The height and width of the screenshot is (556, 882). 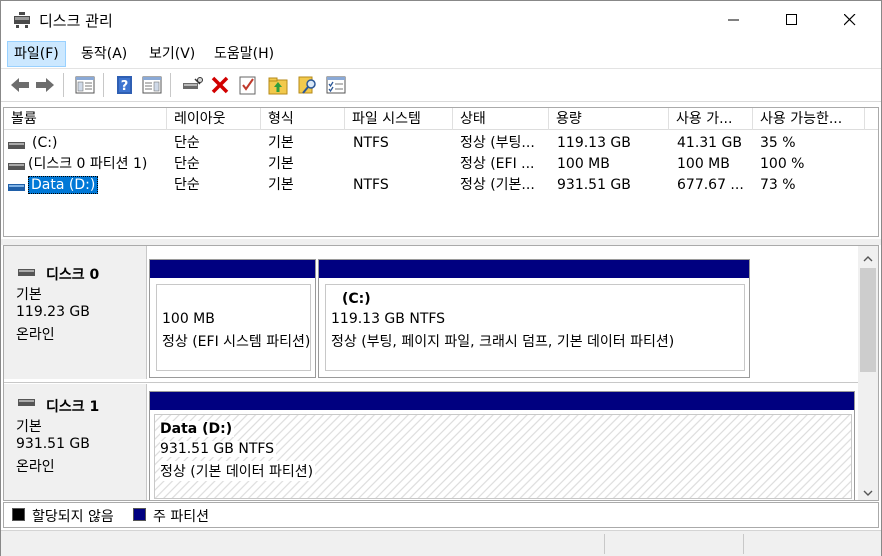 What do you see at coordinates (735, 20) in the screenshot?
I see `minimize-button` at bounding box center [735, 20].